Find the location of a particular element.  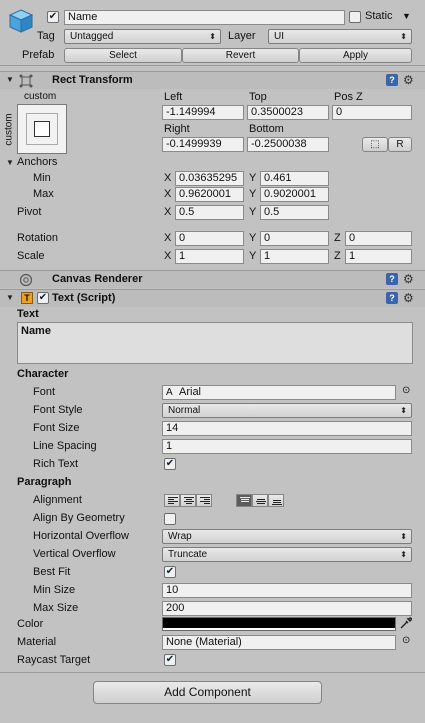

line-spacing-label: Line Spacing is located at coordinates (65, 446).